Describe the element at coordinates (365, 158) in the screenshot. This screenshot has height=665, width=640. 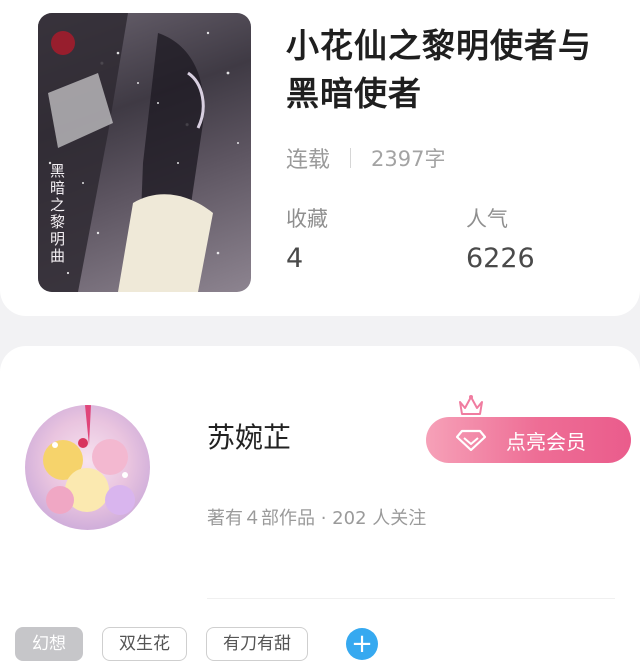
I see `book-meta-row: 连载 2397字` at that location.